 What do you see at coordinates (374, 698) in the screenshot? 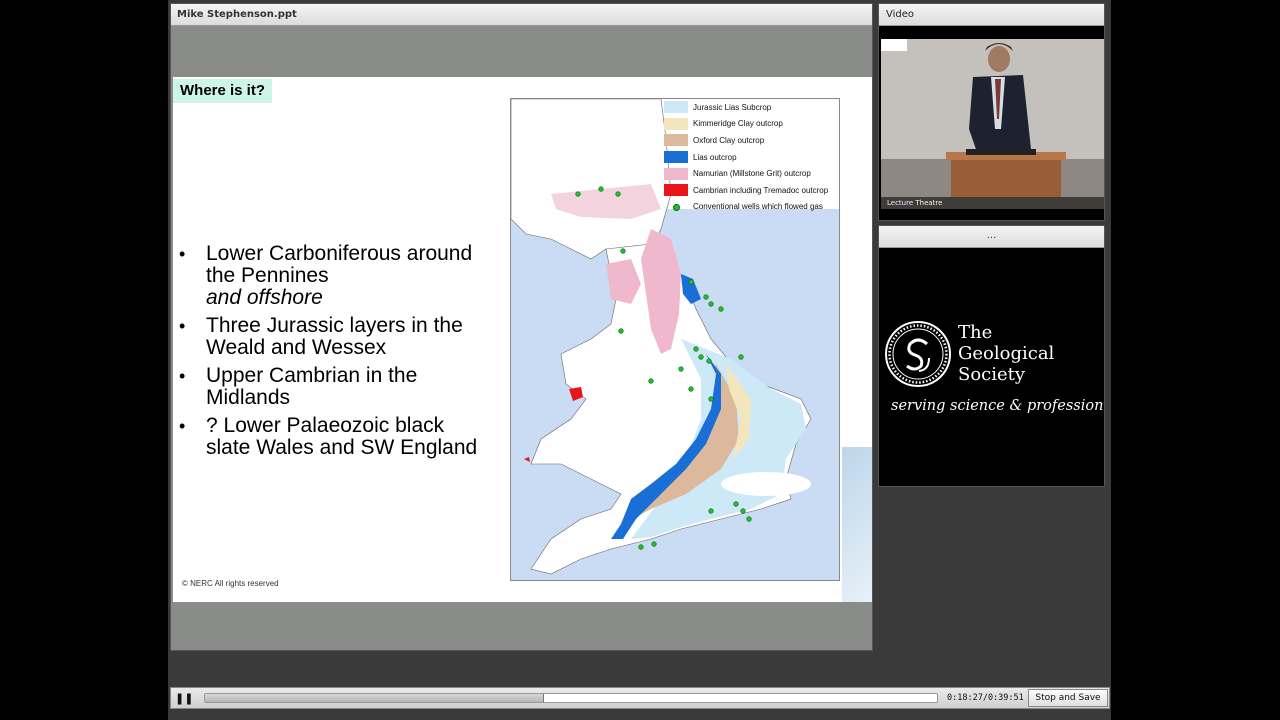
I see `seek-progress` at bounding box center [374, 698].